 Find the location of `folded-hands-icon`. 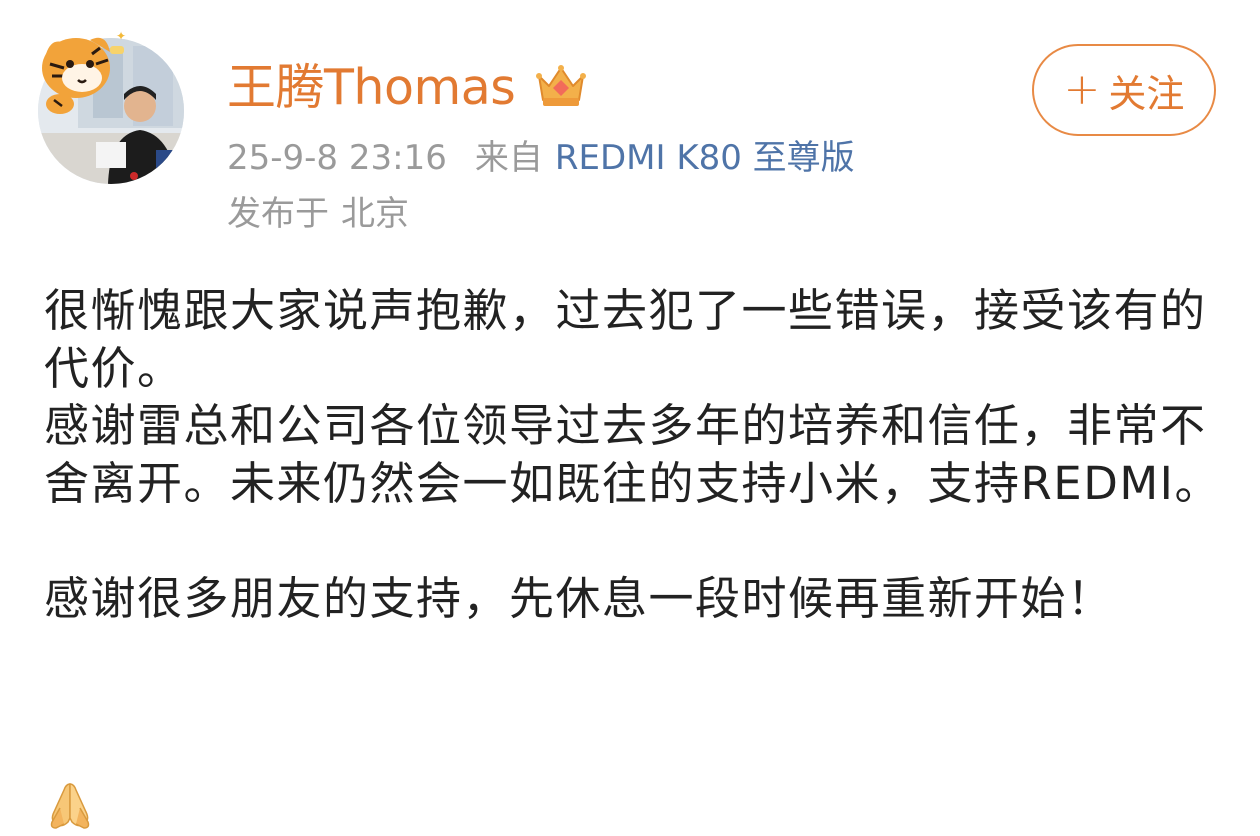

folded-hands-icon is located at coordinates (70, 804).